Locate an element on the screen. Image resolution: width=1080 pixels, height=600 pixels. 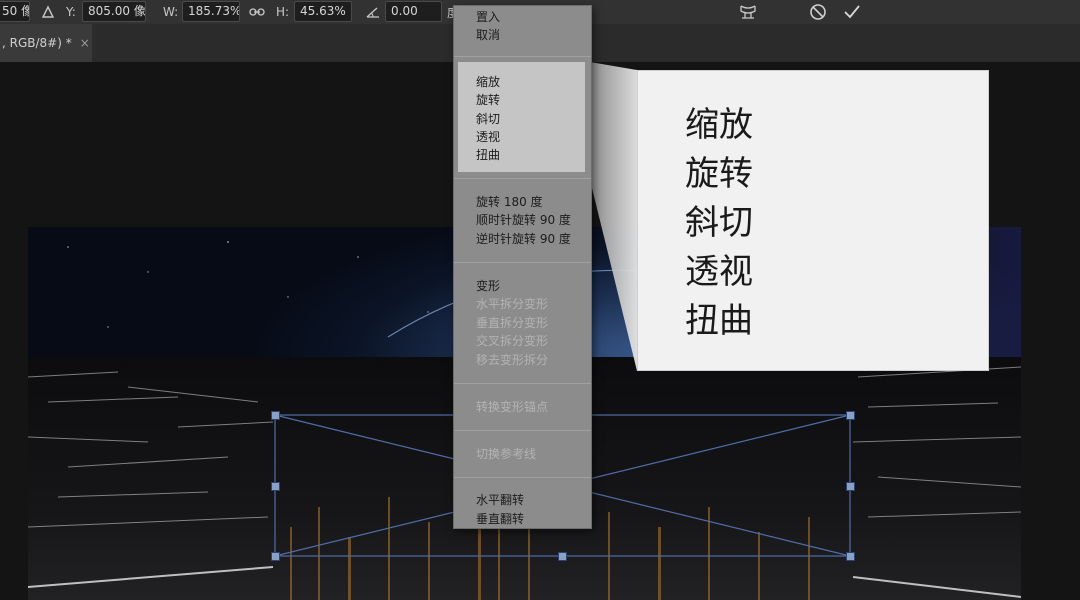
zoom-item-distort: 扭曲 is located at coordinates (719, 321).